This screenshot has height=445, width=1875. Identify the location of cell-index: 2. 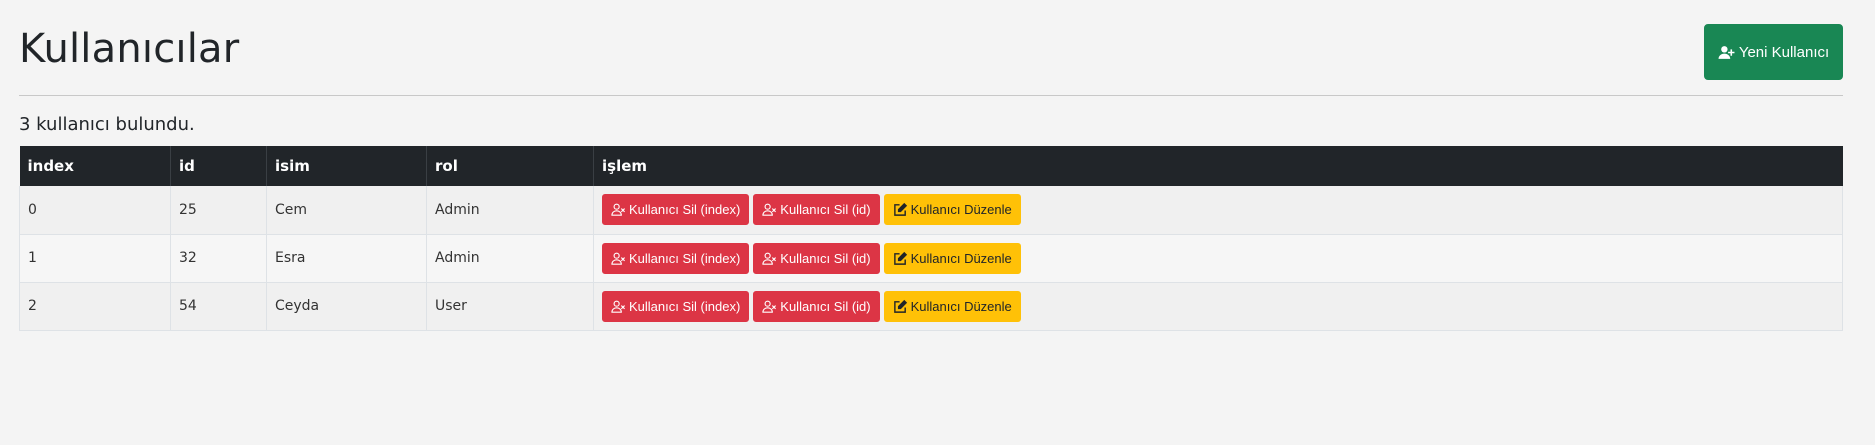
(95, 306).